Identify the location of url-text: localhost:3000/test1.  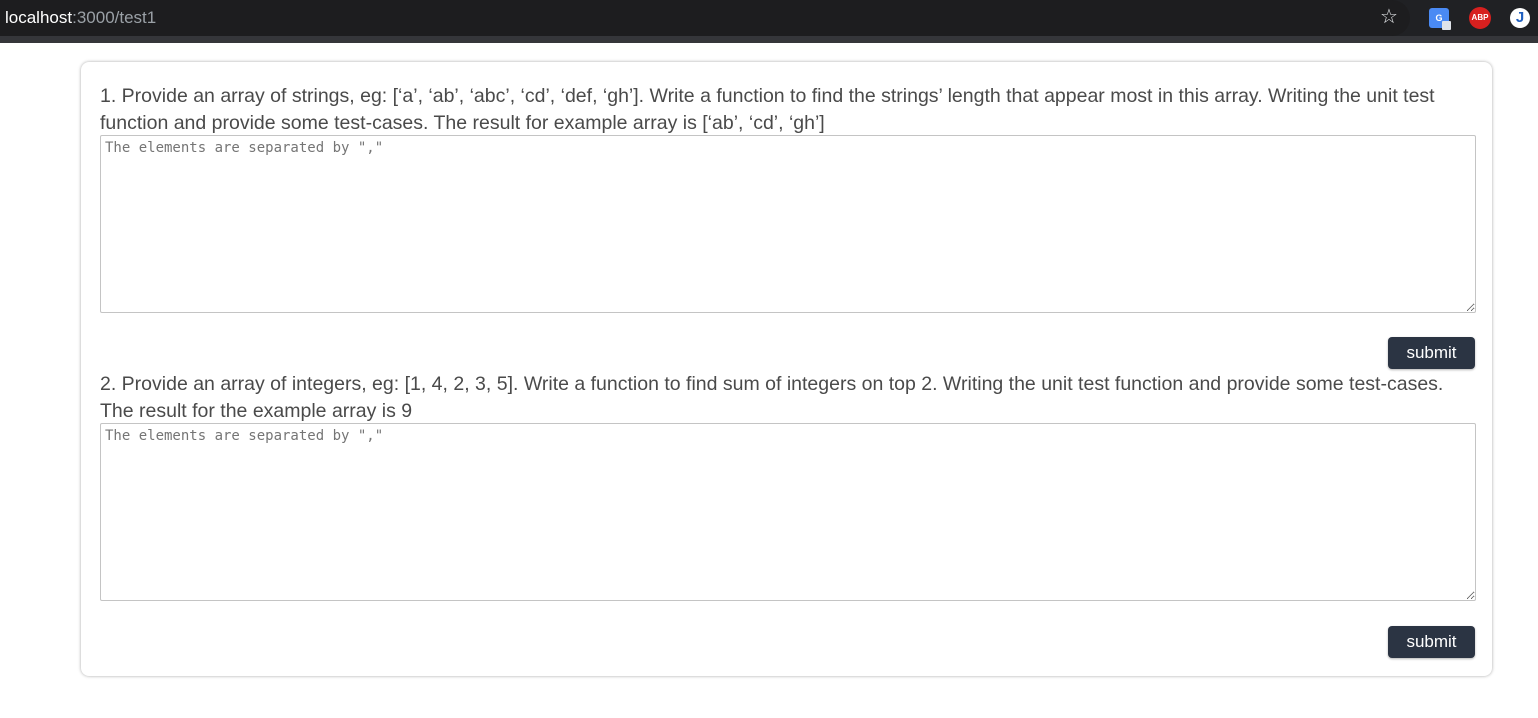
(80, 18).